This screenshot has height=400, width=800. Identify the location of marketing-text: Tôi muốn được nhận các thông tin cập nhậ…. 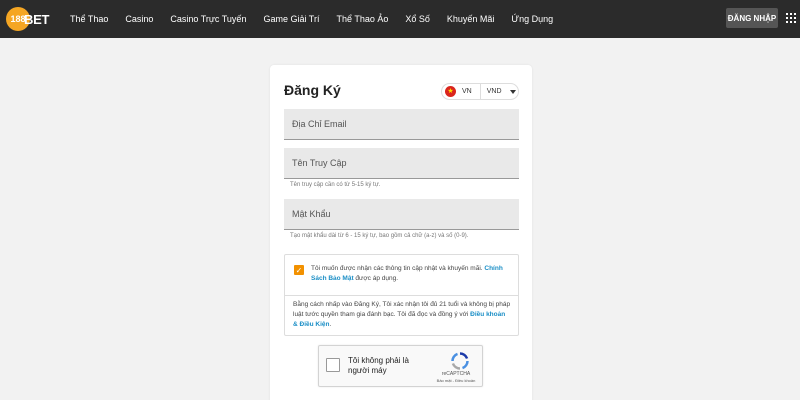
(398, 268).